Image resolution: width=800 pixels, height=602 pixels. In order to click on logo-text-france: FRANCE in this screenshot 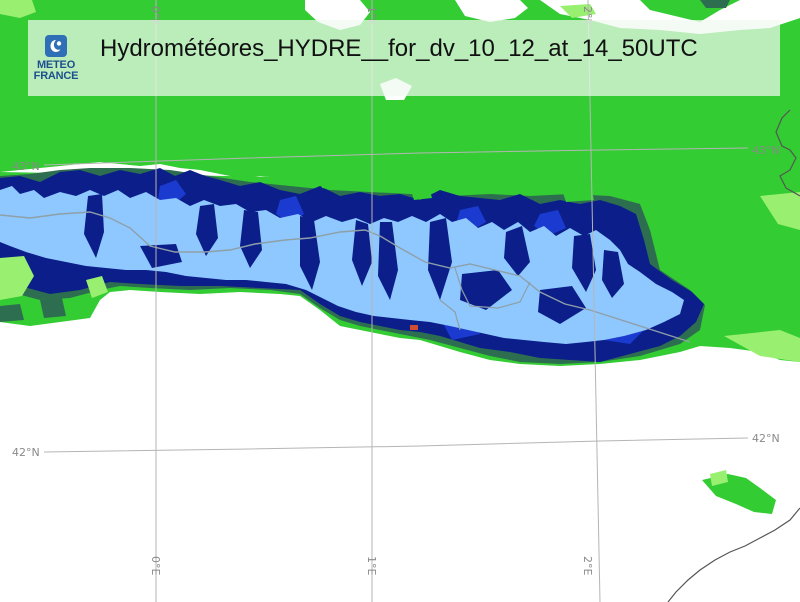, I will do `click(56, 75)`.